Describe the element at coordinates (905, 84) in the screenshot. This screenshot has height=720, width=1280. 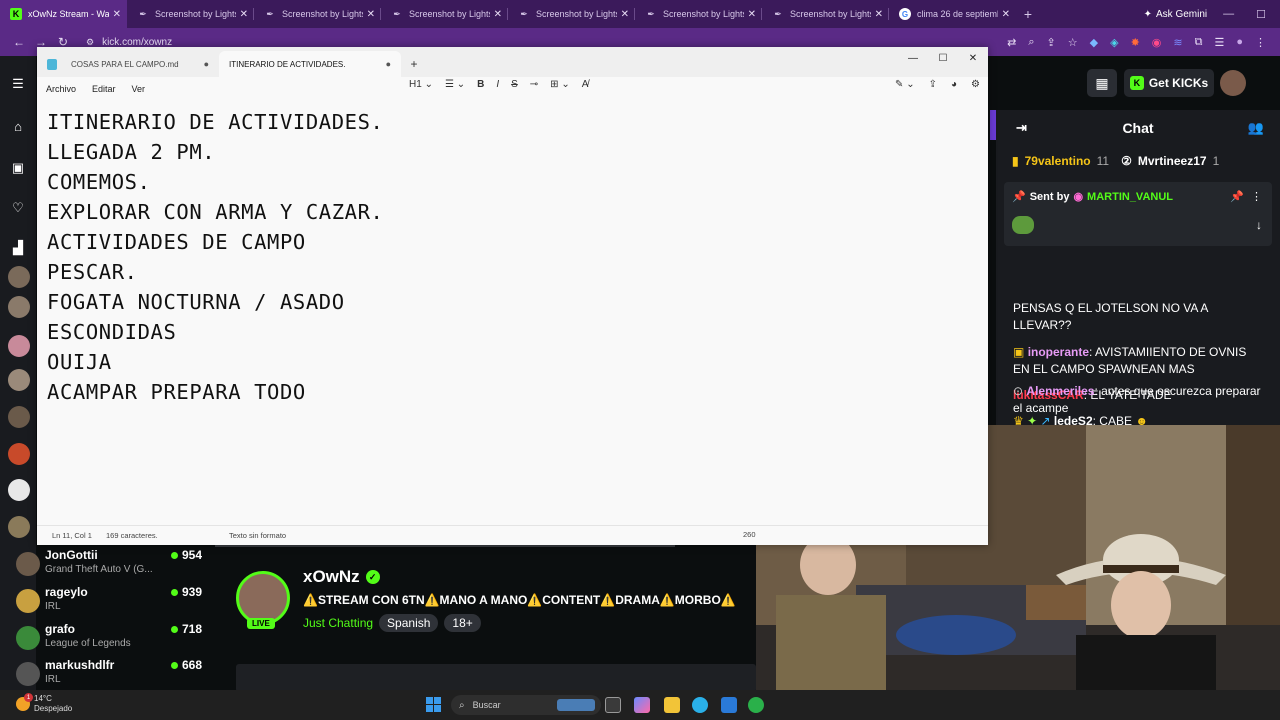
I see `copilot-icon: ✎ ⌄` at that location.